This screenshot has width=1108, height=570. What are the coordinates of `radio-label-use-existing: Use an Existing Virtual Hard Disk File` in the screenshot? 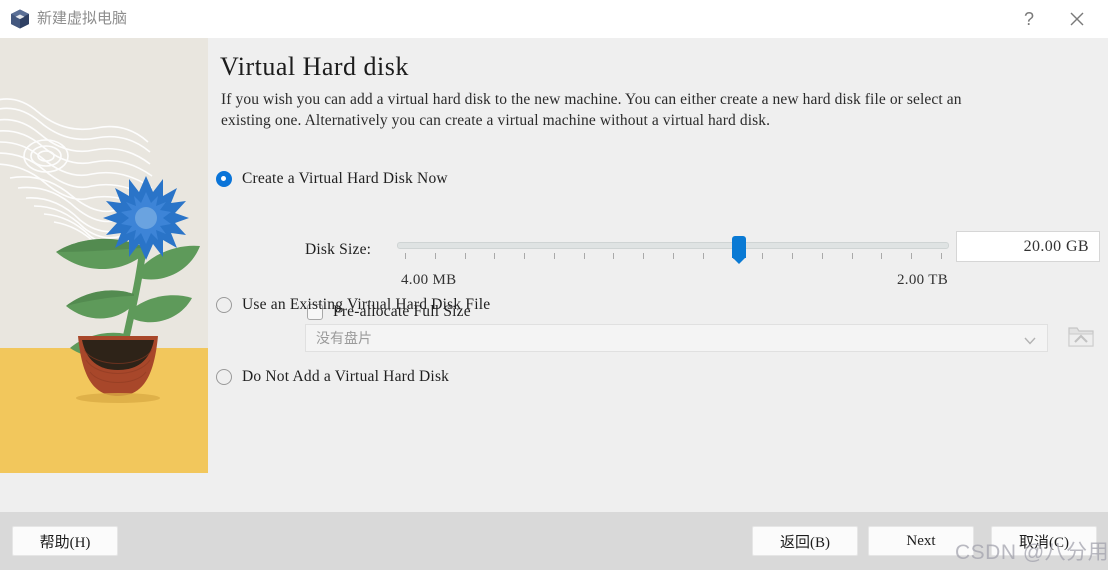 It's located at (366, 304).